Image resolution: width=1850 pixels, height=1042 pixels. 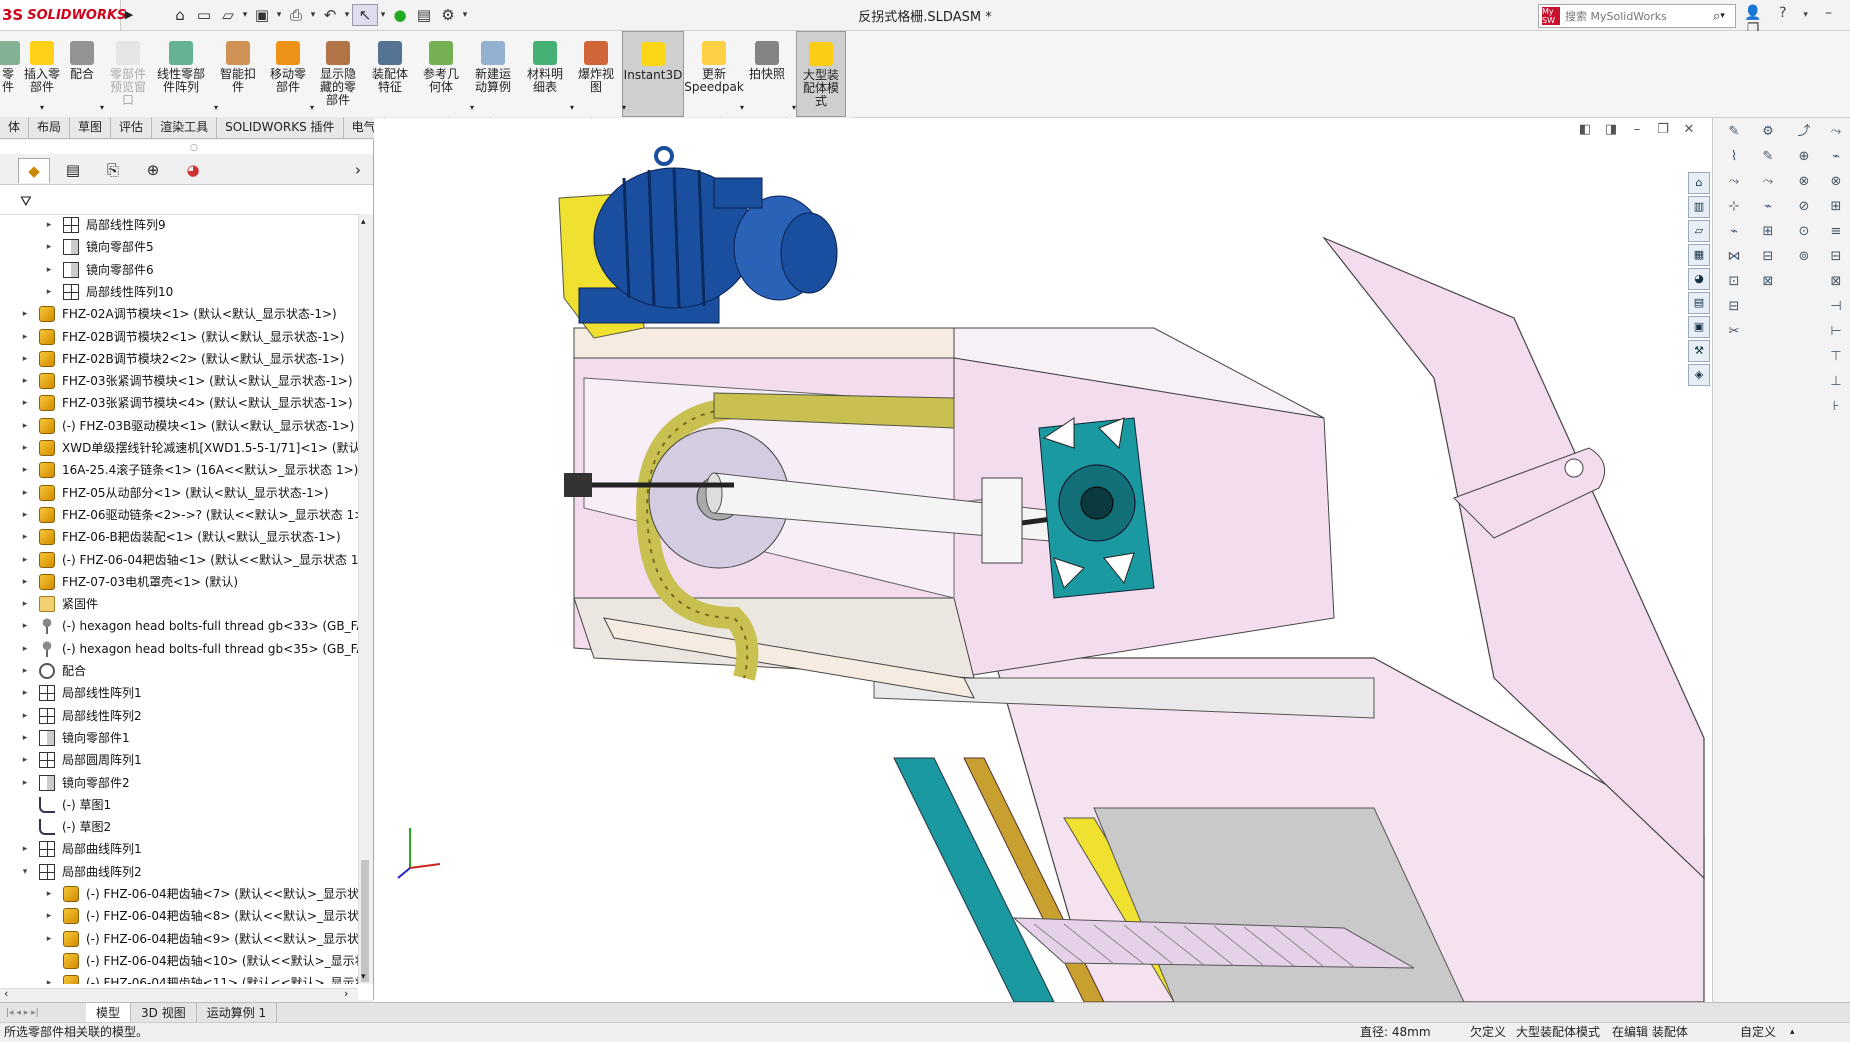 I want to click on user-icon: 👤, so click(x=1753, y=13).